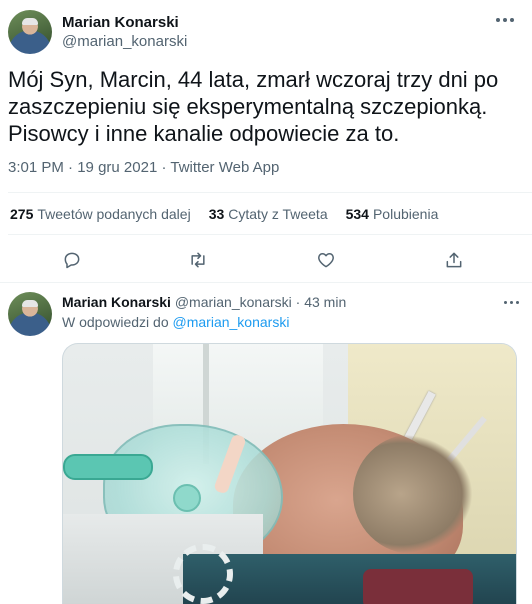 The width and height of the screenshot is (532, 604). I want to click on likes-count: 534, so click(357, 214).